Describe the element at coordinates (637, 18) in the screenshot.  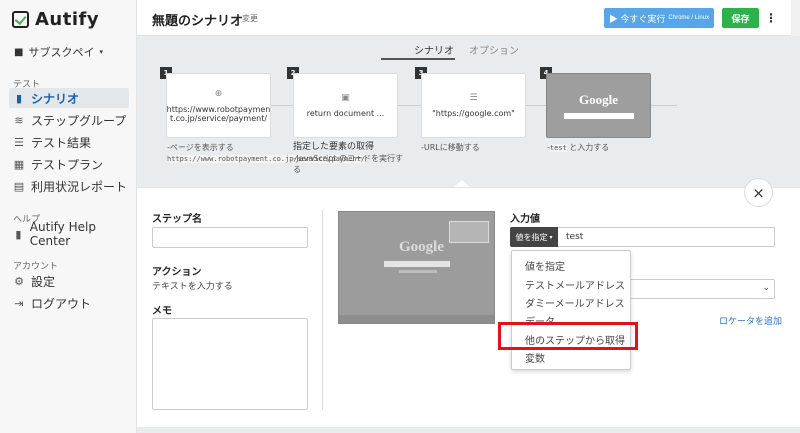
I see `run-label: ▶ 今すぐ実行` at that location.